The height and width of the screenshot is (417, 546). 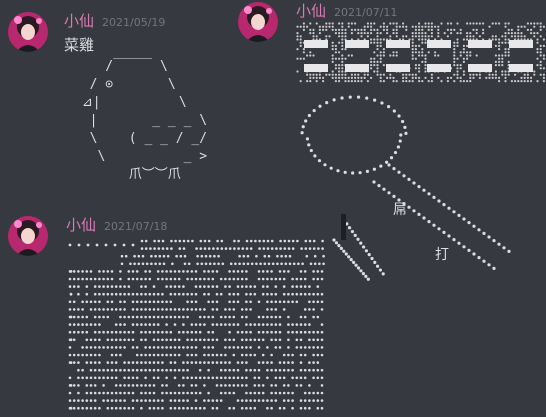 What do you see at coordinates (442, 255) in the screenshot?
I see `art-text: 打` at bounding box center [442, 255].